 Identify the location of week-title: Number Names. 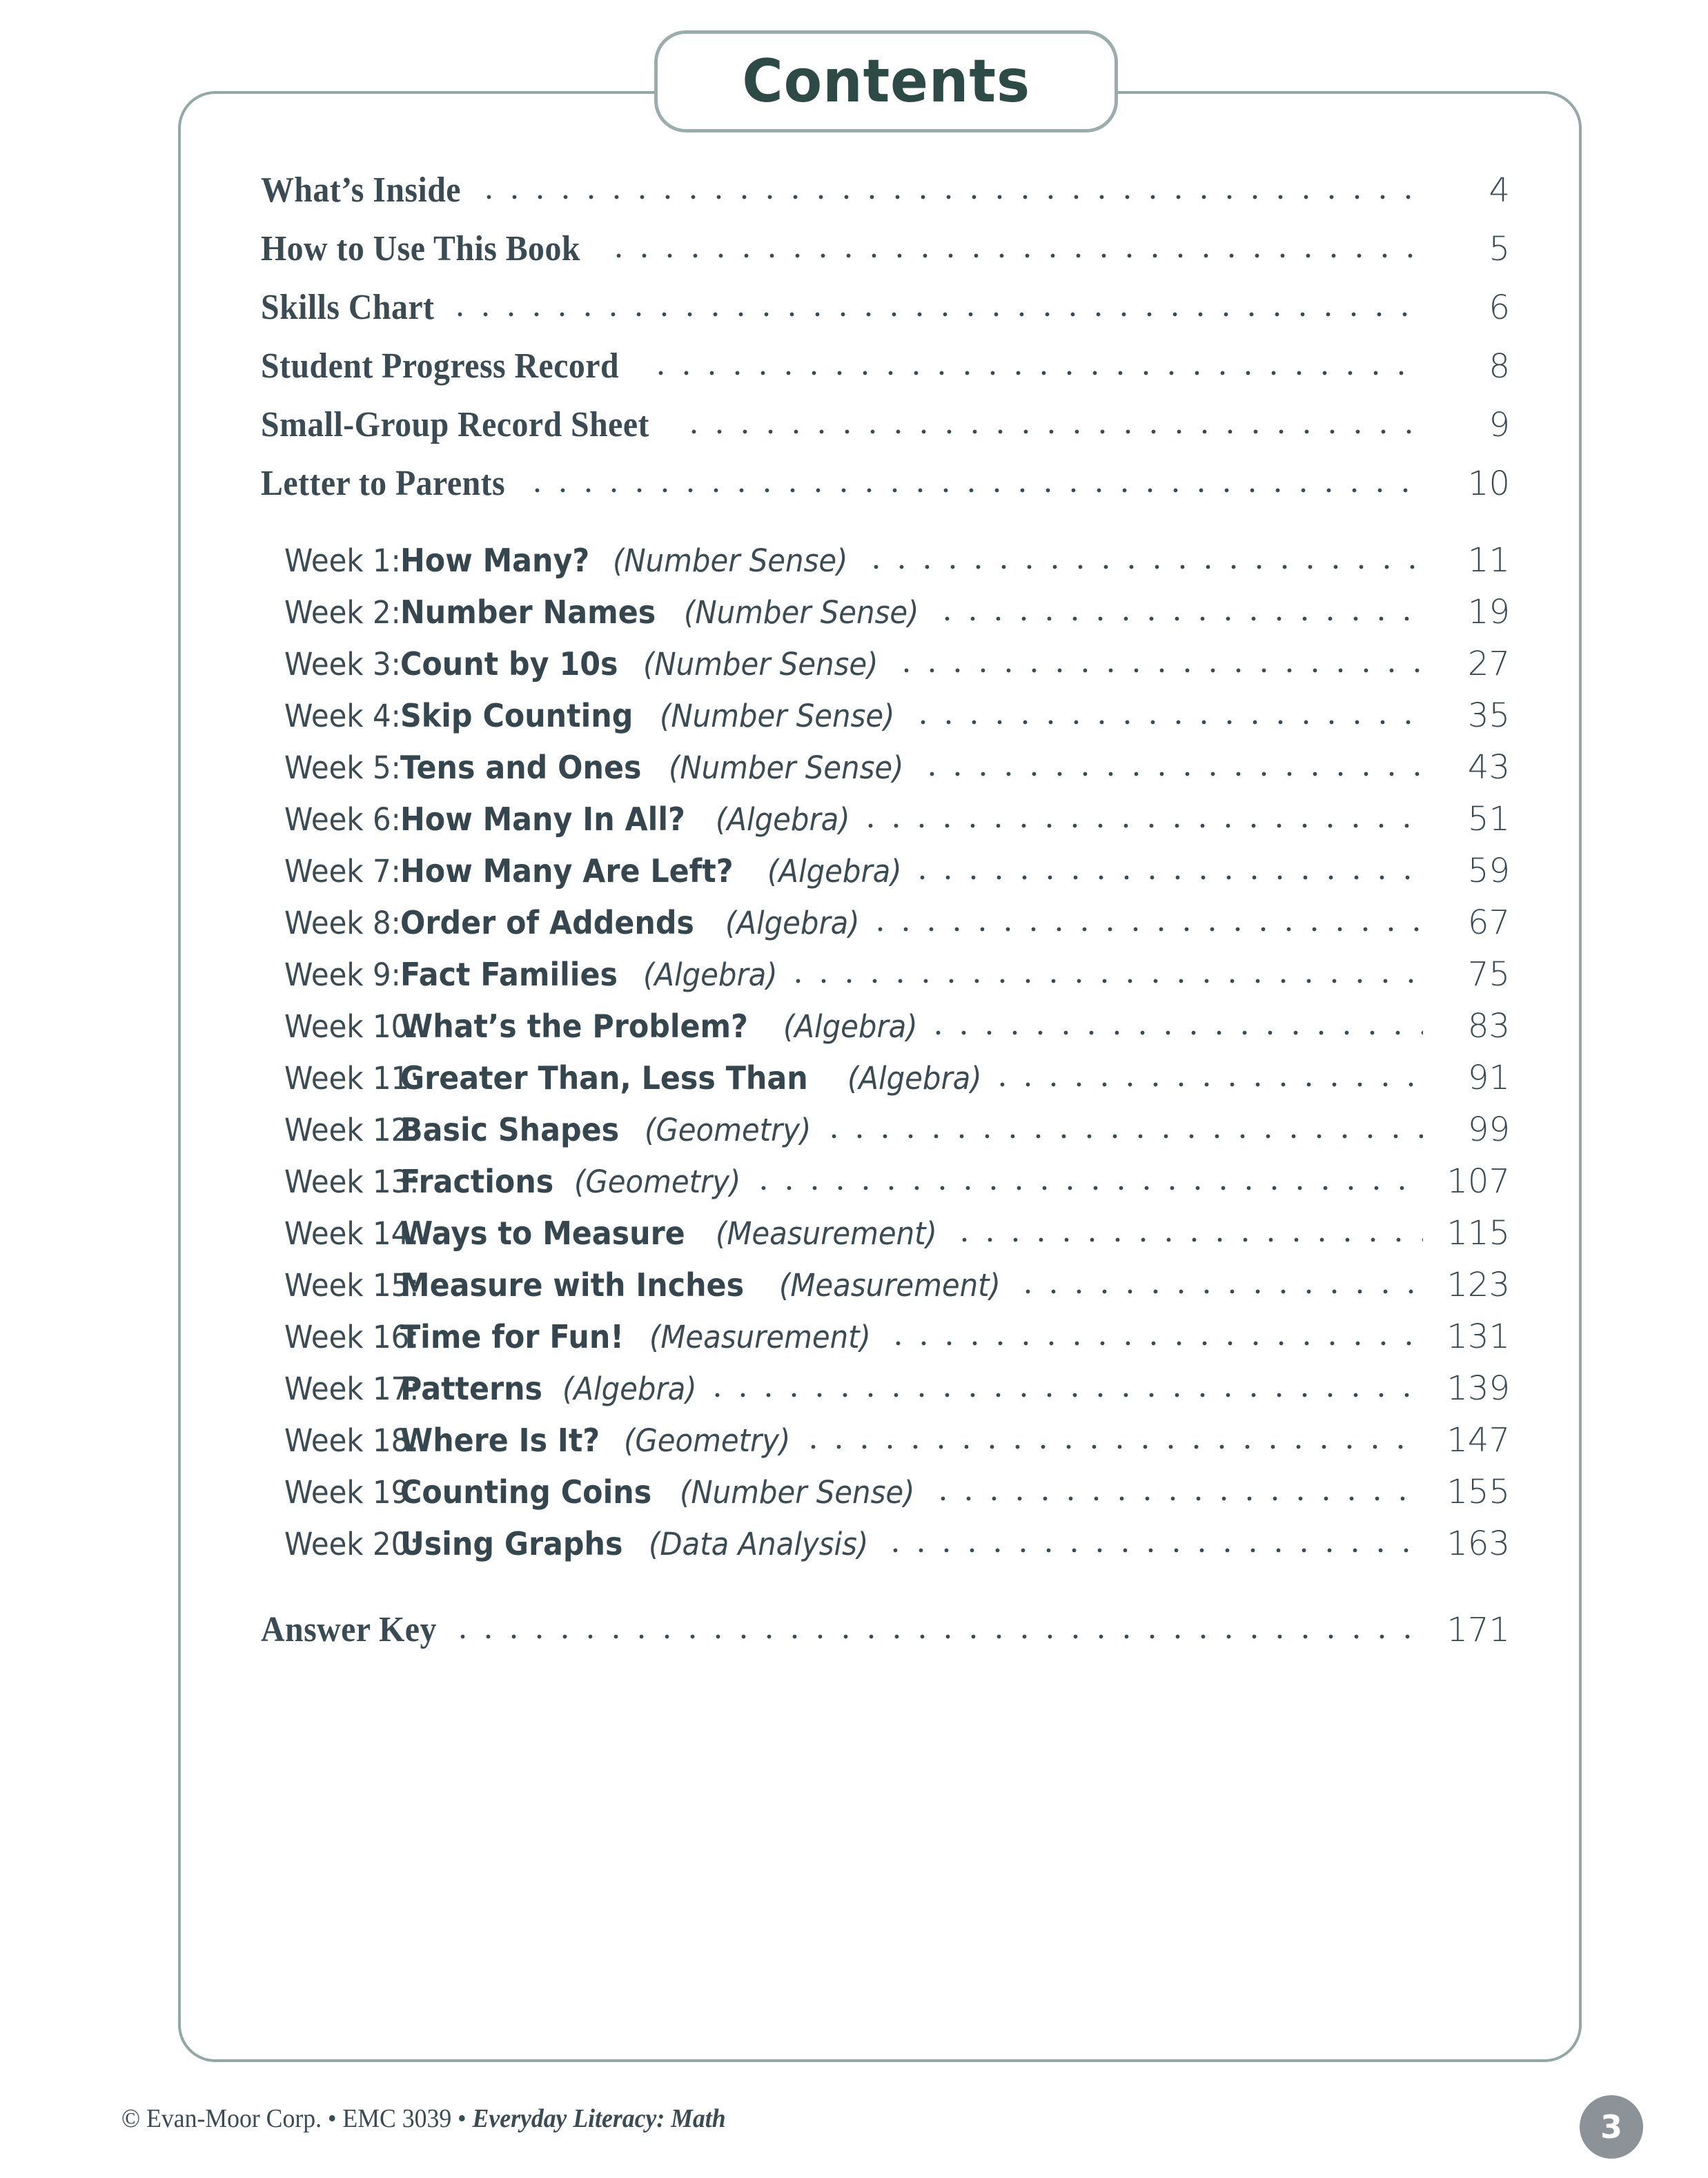
(528, 612).